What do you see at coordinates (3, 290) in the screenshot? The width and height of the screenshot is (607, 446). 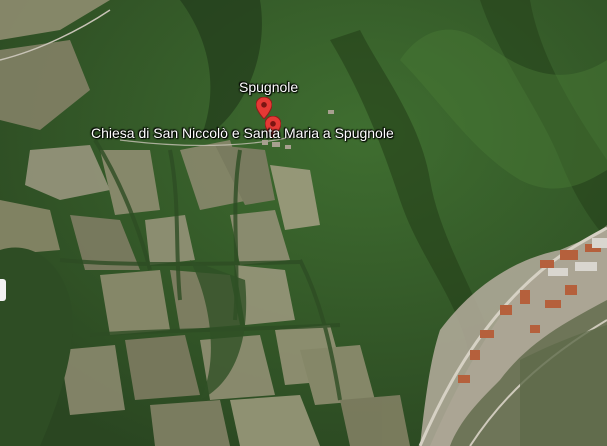 I see `side-panel-handle` at bounding box center [3, 290].